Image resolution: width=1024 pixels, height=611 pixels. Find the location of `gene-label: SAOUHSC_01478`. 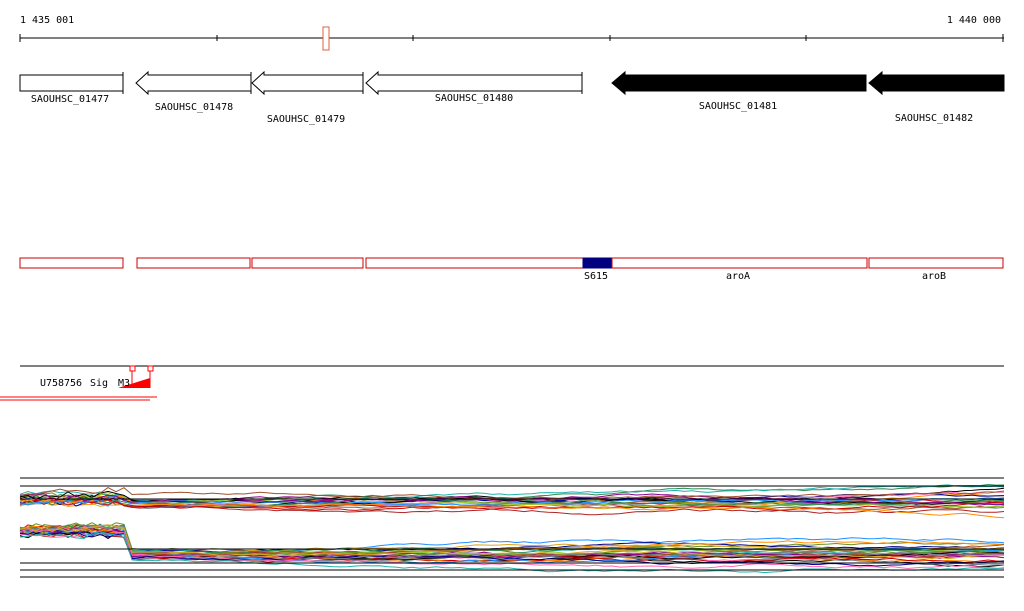

gene-label: SAOUHSC_01478 is located at coordinates (194, 107).